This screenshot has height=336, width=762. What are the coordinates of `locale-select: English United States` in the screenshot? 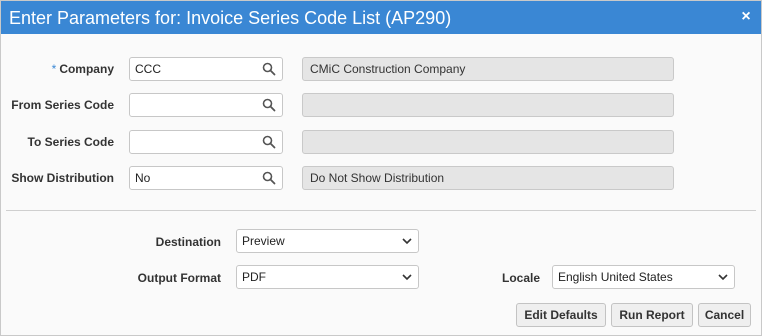 It's located at (643, 277).